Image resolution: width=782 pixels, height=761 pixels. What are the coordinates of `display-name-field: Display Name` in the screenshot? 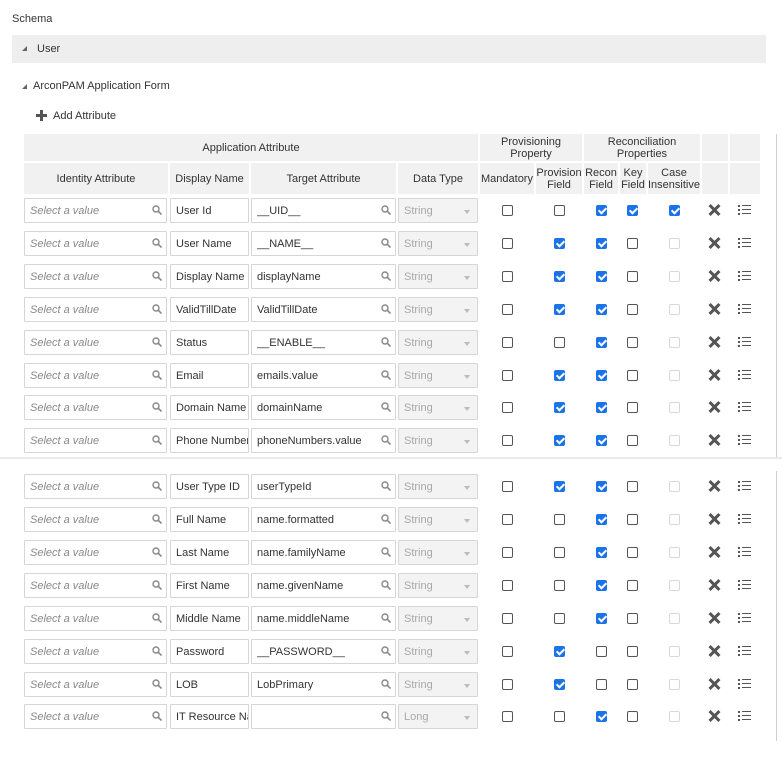 It's located at (209, 276).